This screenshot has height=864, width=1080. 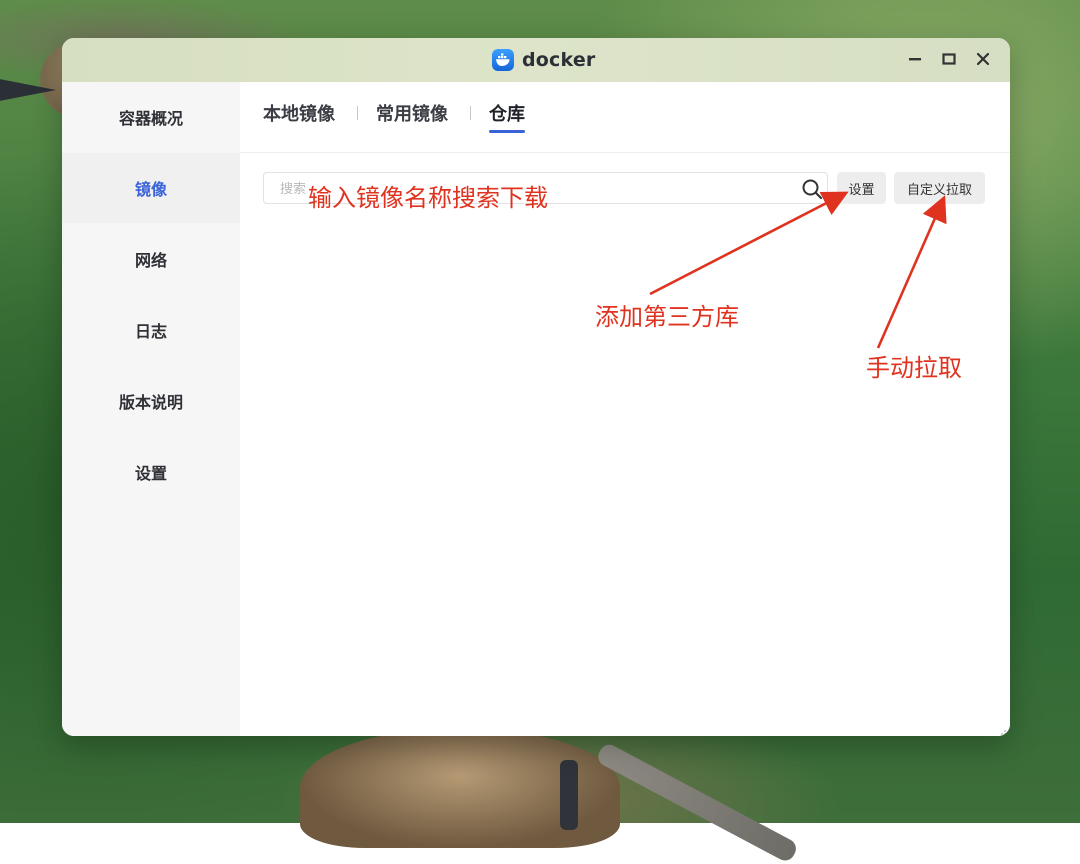 What do you see at coordinates (812, 189) in the screenshot?
I see `search-icon` at bounding box center [812, 189].